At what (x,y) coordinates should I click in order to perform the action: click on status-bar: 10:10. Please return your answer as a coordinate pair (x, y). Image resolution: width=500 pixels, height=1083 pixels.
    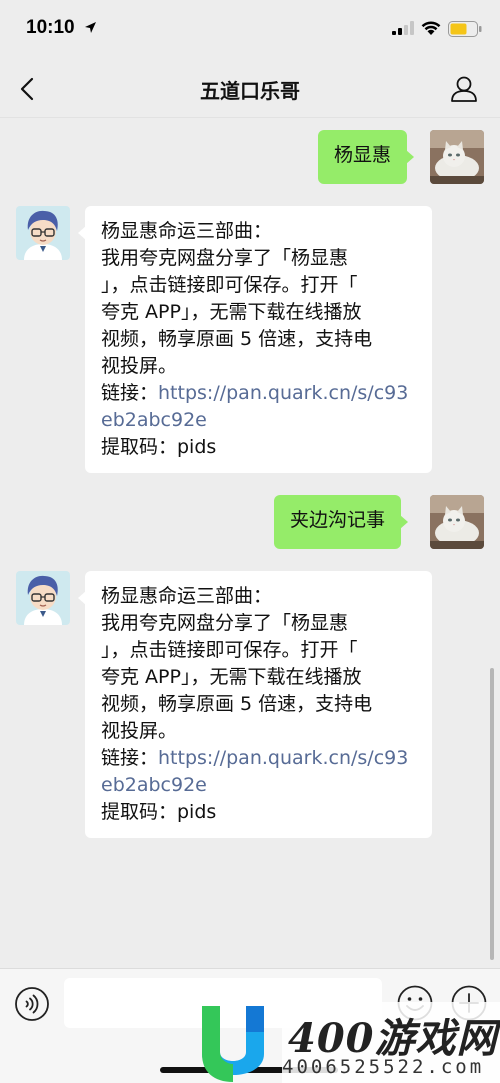
    Looking at the image, I should click on (250, 29).